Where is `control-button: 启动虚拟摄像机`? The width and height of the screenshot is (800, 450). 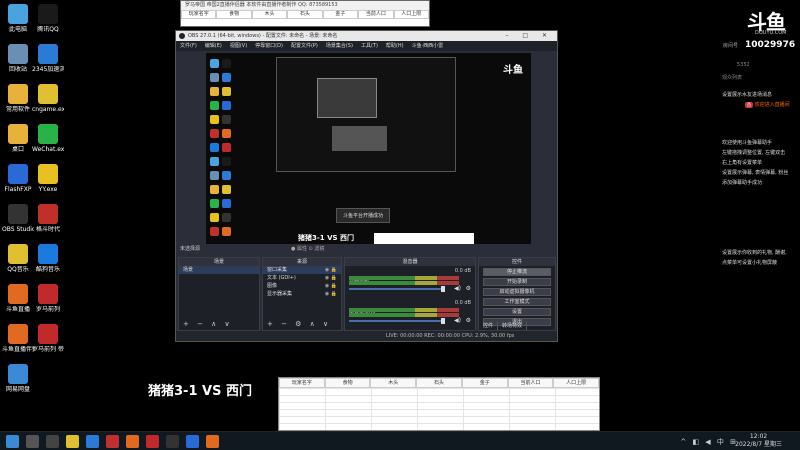 control-button: 启动虚拟摄像机 is located at coordinates (517, 292).